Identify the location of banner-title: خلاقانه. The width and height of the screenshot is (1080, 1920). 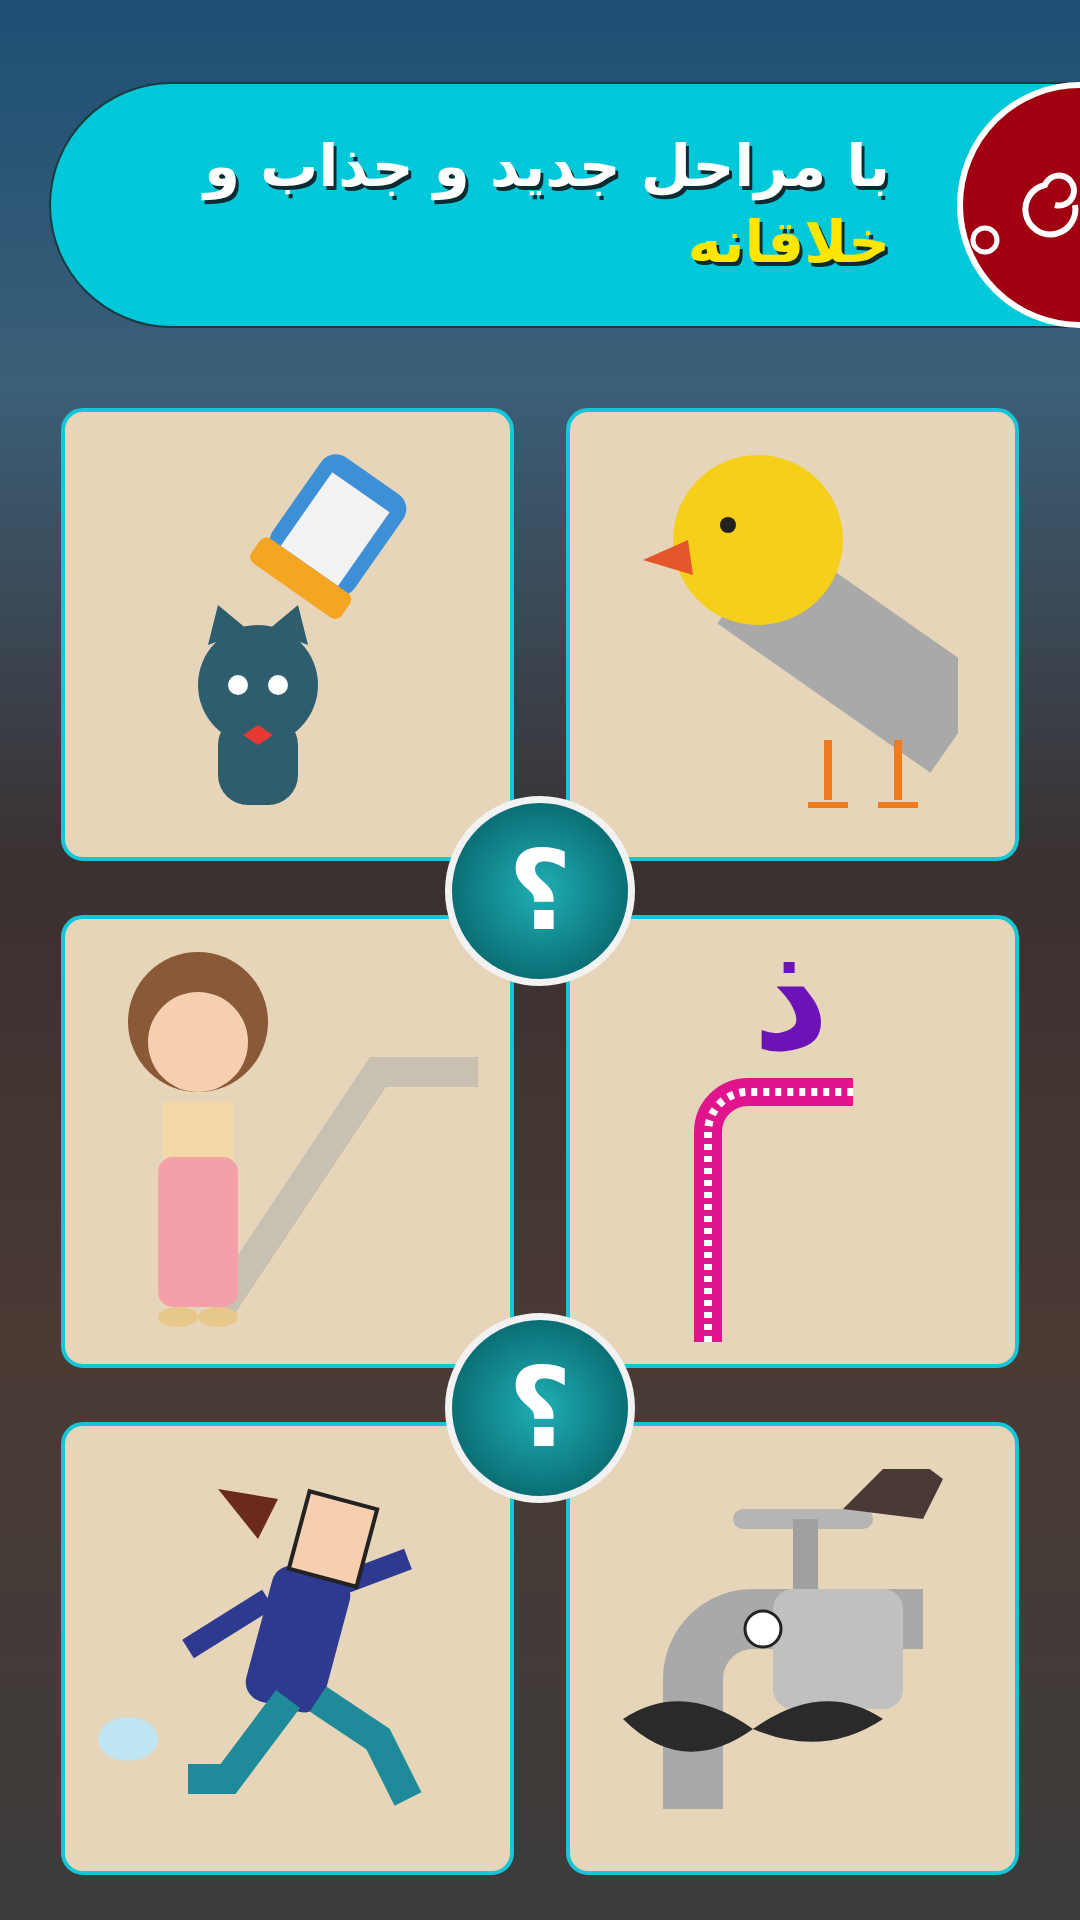
(788, 243).